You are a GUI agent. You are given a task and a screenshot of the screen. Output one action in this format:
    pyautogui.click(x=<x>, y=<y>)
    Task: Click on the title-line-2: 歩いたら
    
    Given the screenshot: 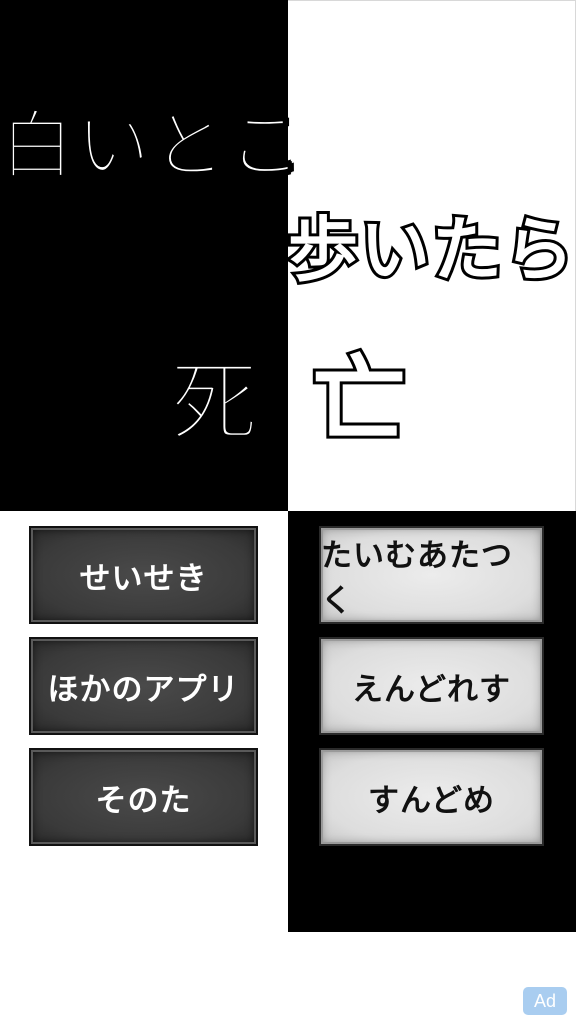 What is the action you would take?
    pyautogui.click(x=430, y=250)
    